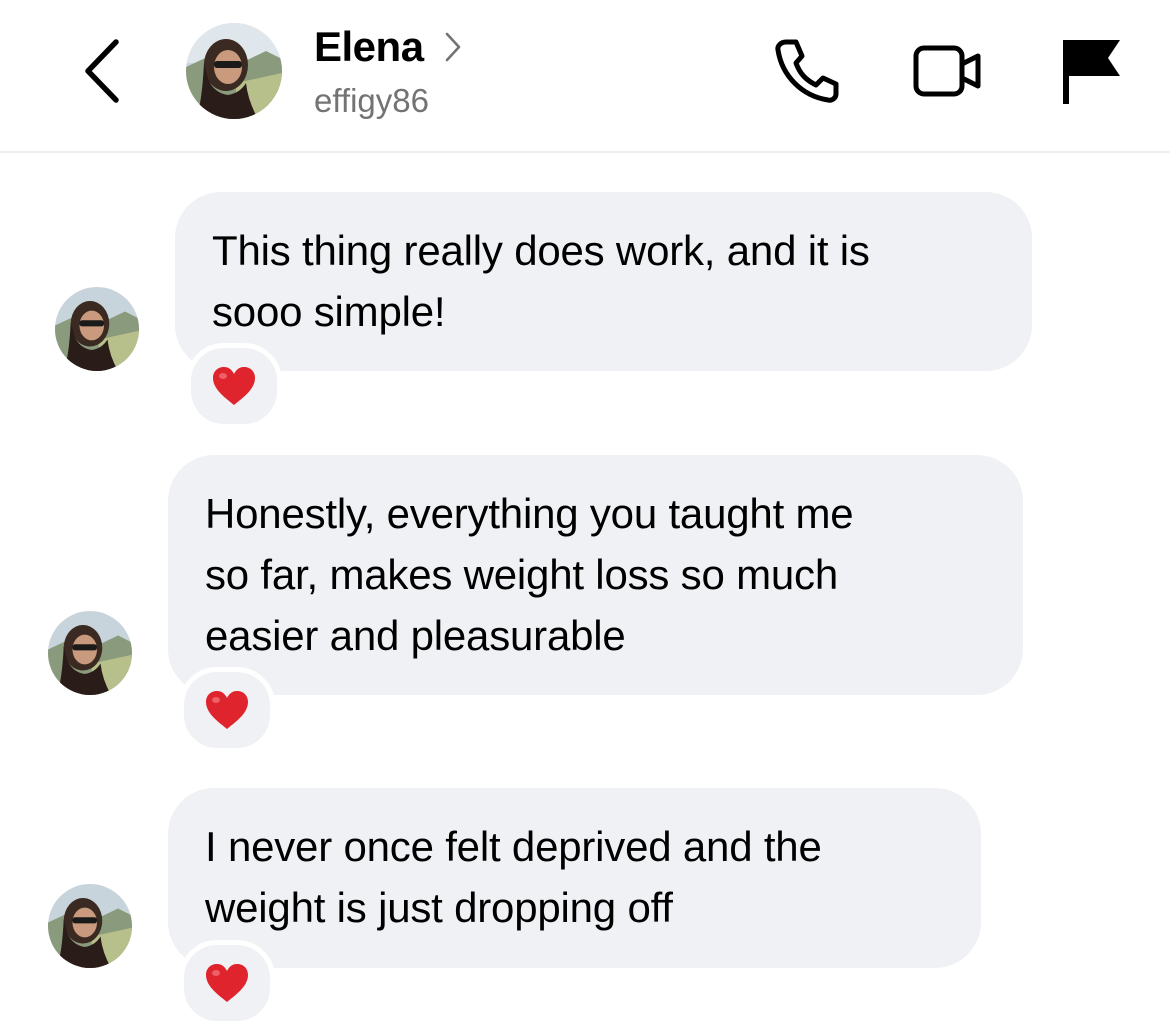  What do you see at coordinates (521, 574) in the screenshot?
I see `message-text-line: so far, makes weight loss so much` at bounding box center [521, 574].